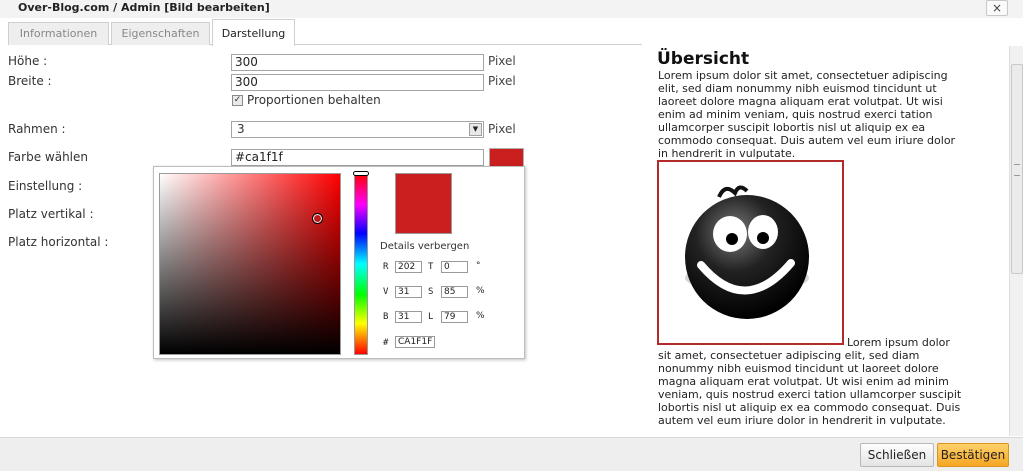 Image resolution: width=1023 pixels, height=471 pixels. I want to click on color-label: Farbe wählen, so click(48, 157).